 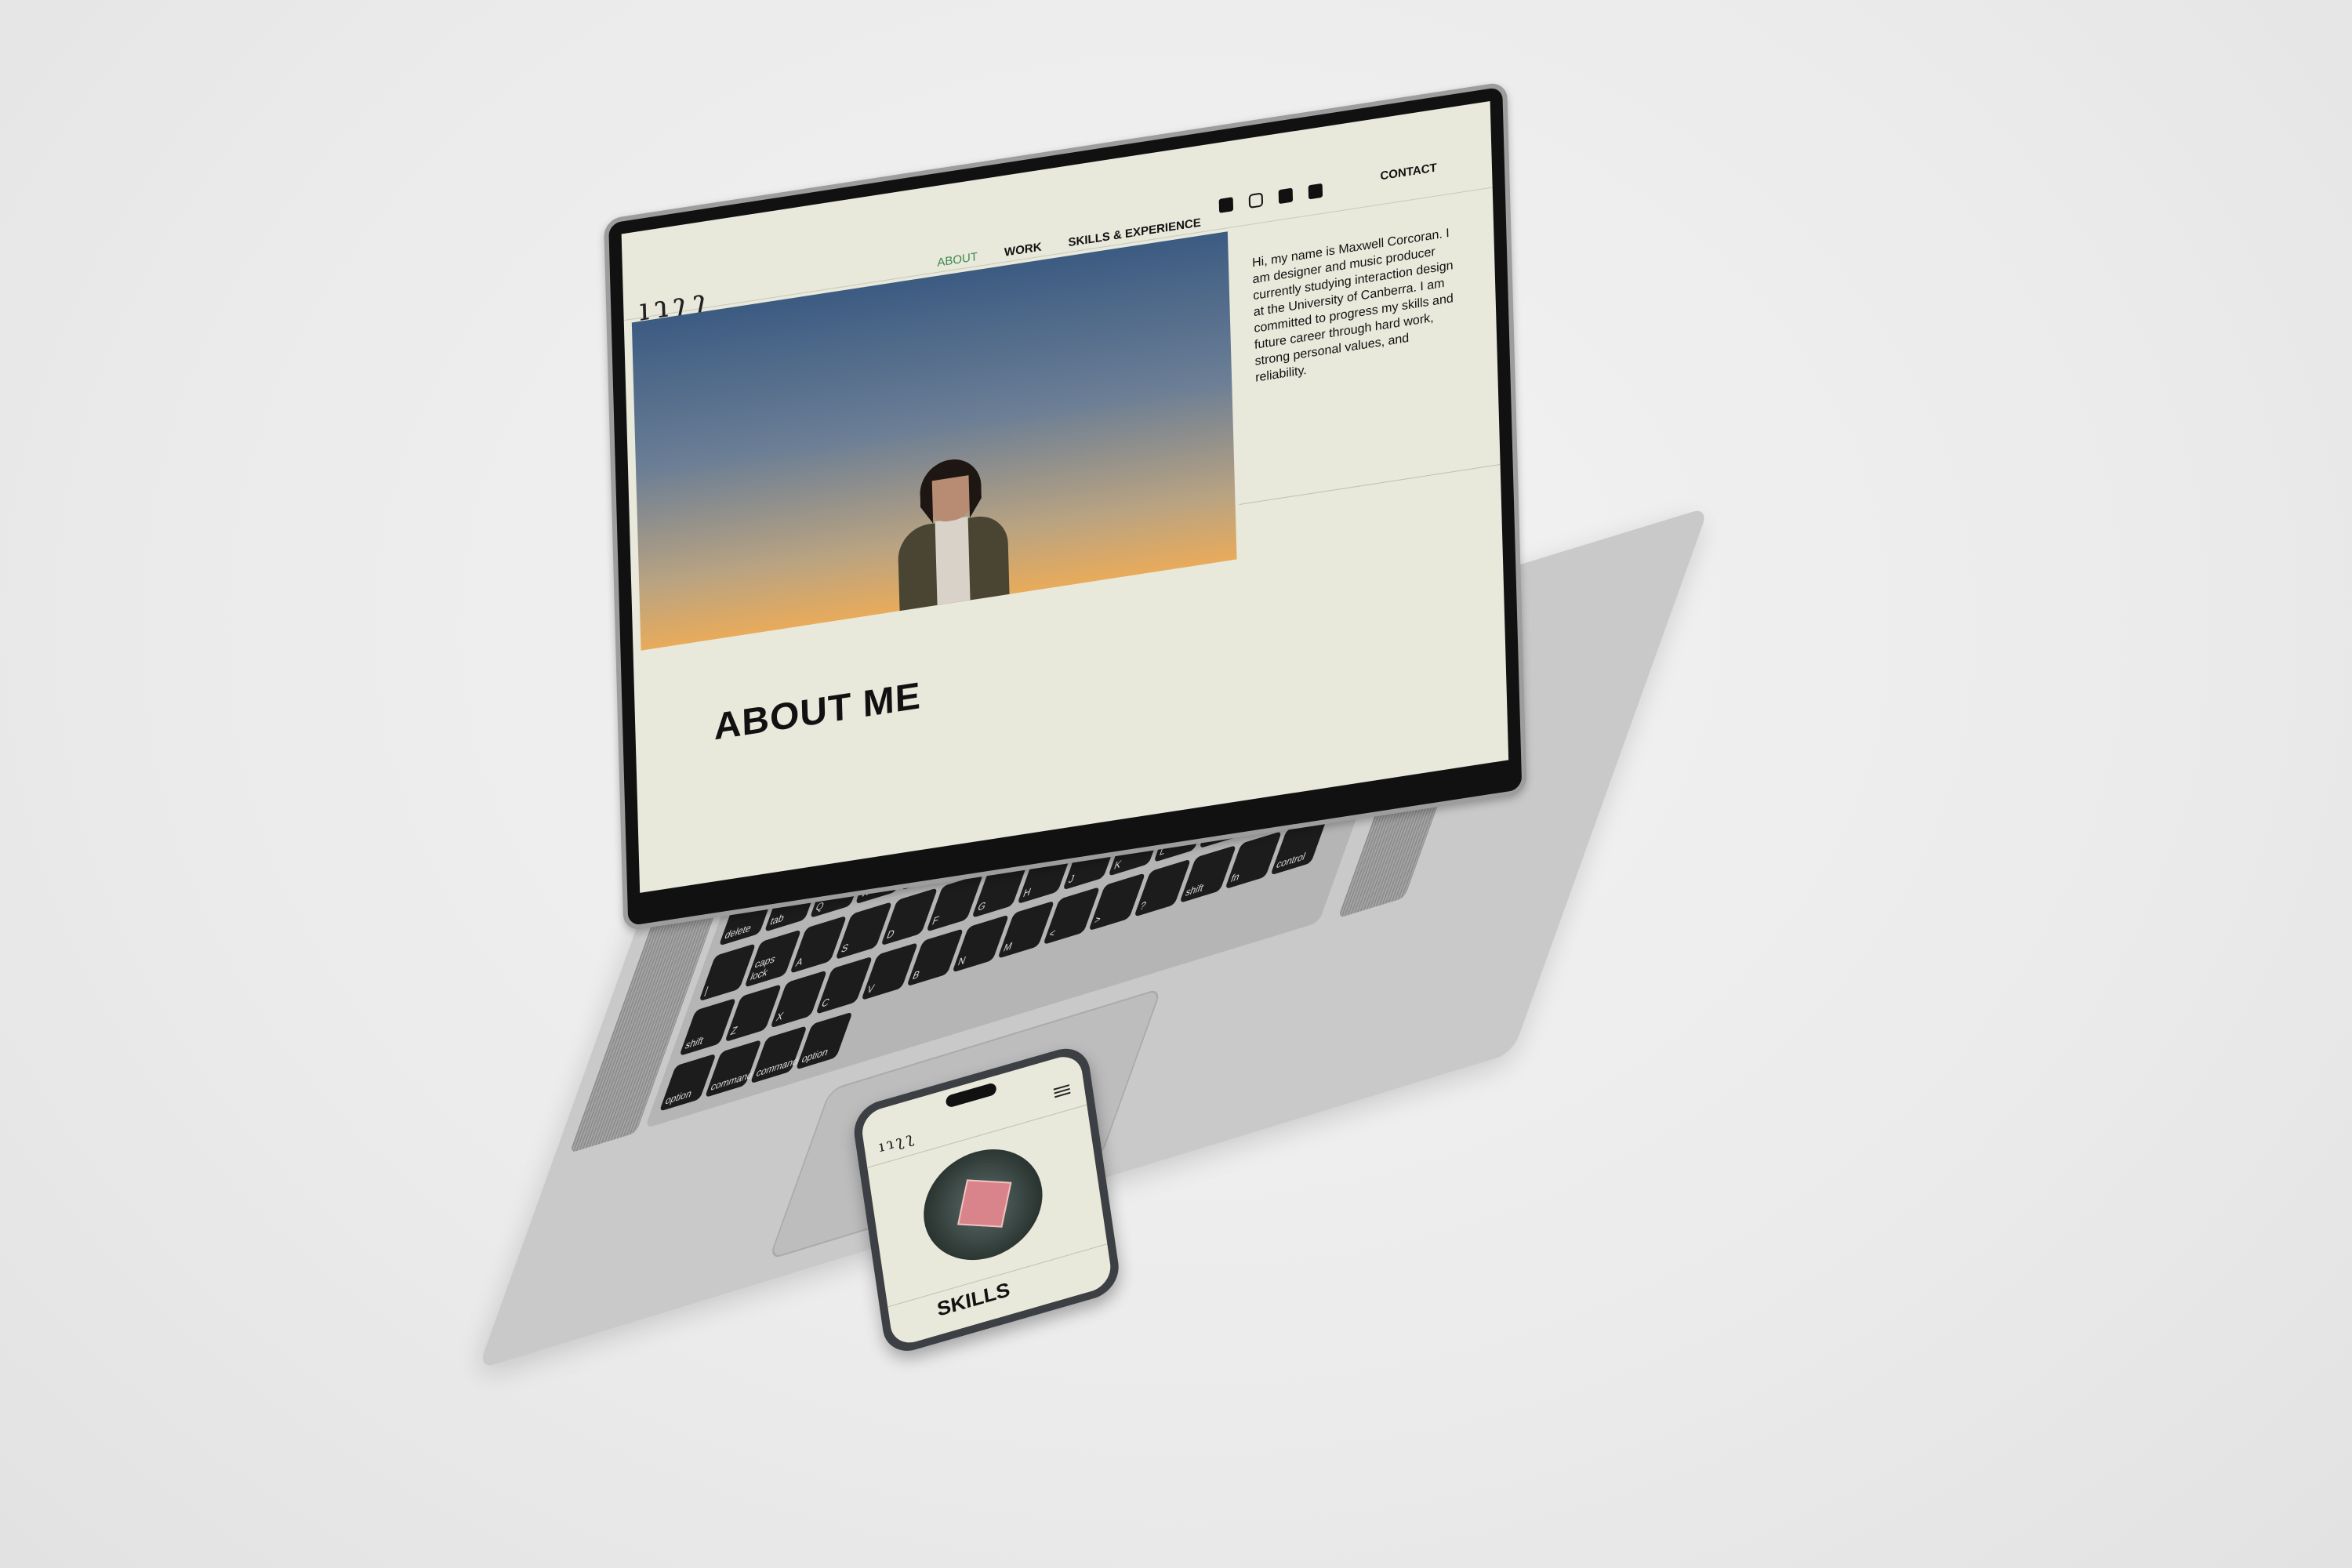 I want to click on dynamic-island, so click(x=971, y=1095).